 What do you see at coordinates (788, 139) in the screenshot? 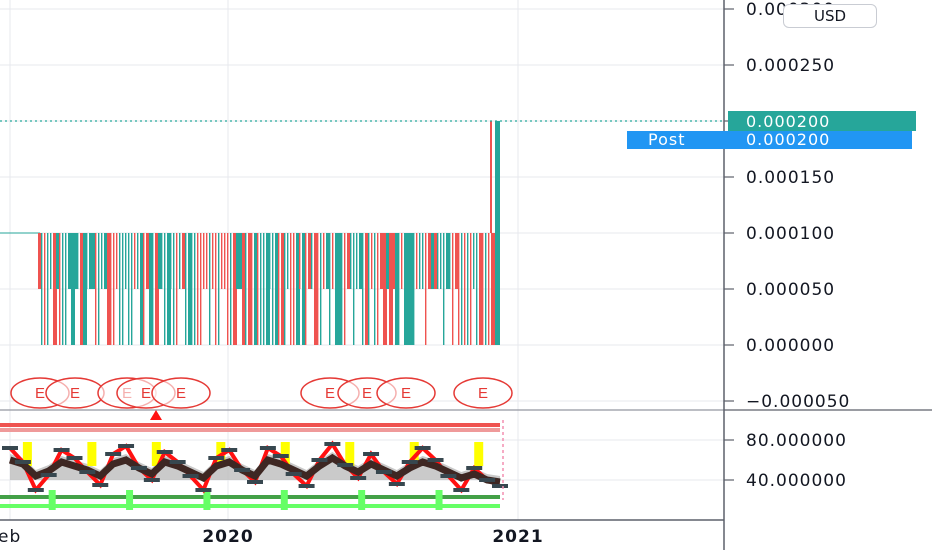
I see `post-price-tag-label: 0.000200` at bounding box center [788, 139].